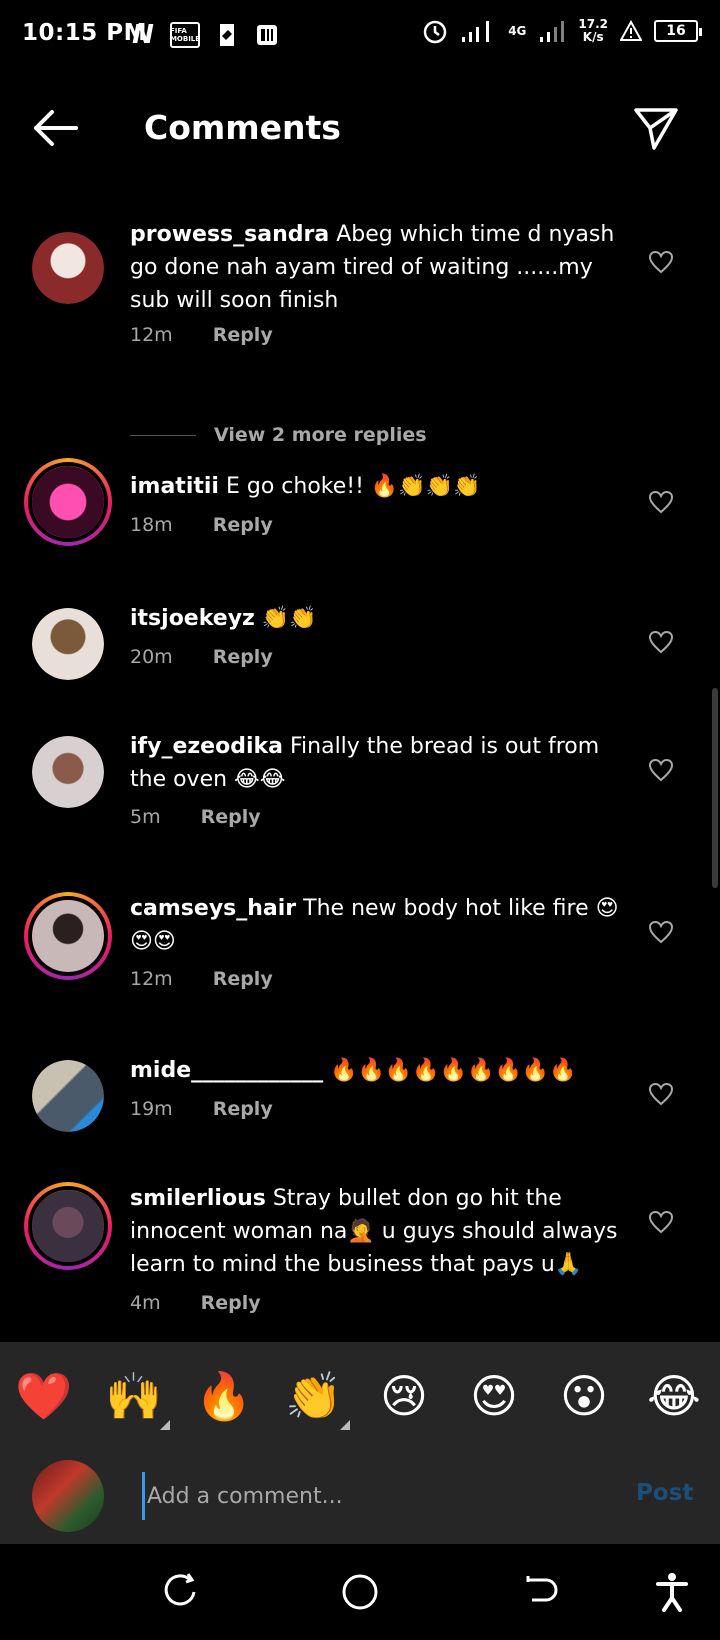 This screenshot has width=720, height=1640. Describe the element at coordinates (201, 1109) in the screenshot. I see `comment-meta: 19m Reply` at that location.